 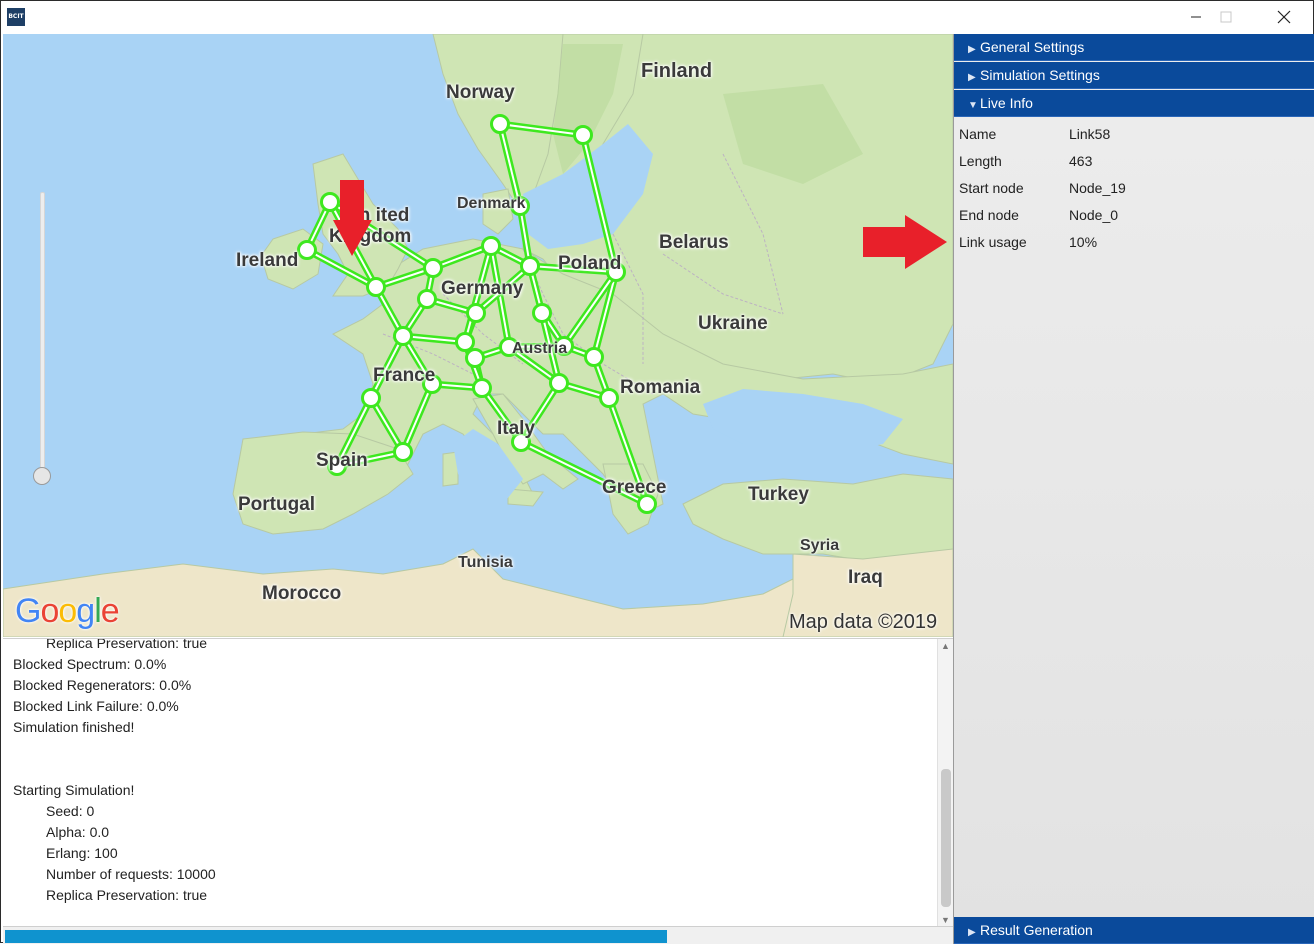 What do you see at coordinates (733, 323) in the screenshot?
I see `label-ukraine: Ukraine` at bounding box center [733, 323].